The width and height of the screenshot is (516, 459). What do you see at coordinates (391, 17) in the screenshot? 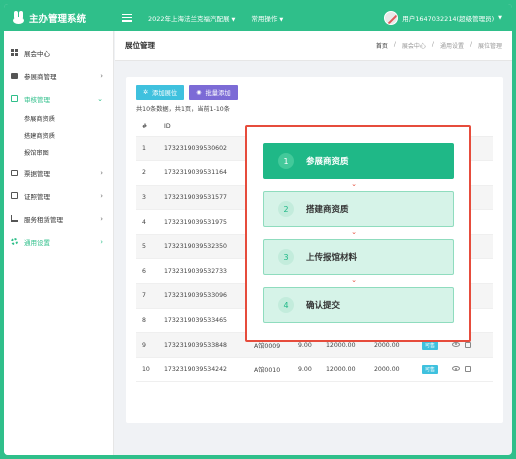
I see `avatar` at bounding box center [391, 17].